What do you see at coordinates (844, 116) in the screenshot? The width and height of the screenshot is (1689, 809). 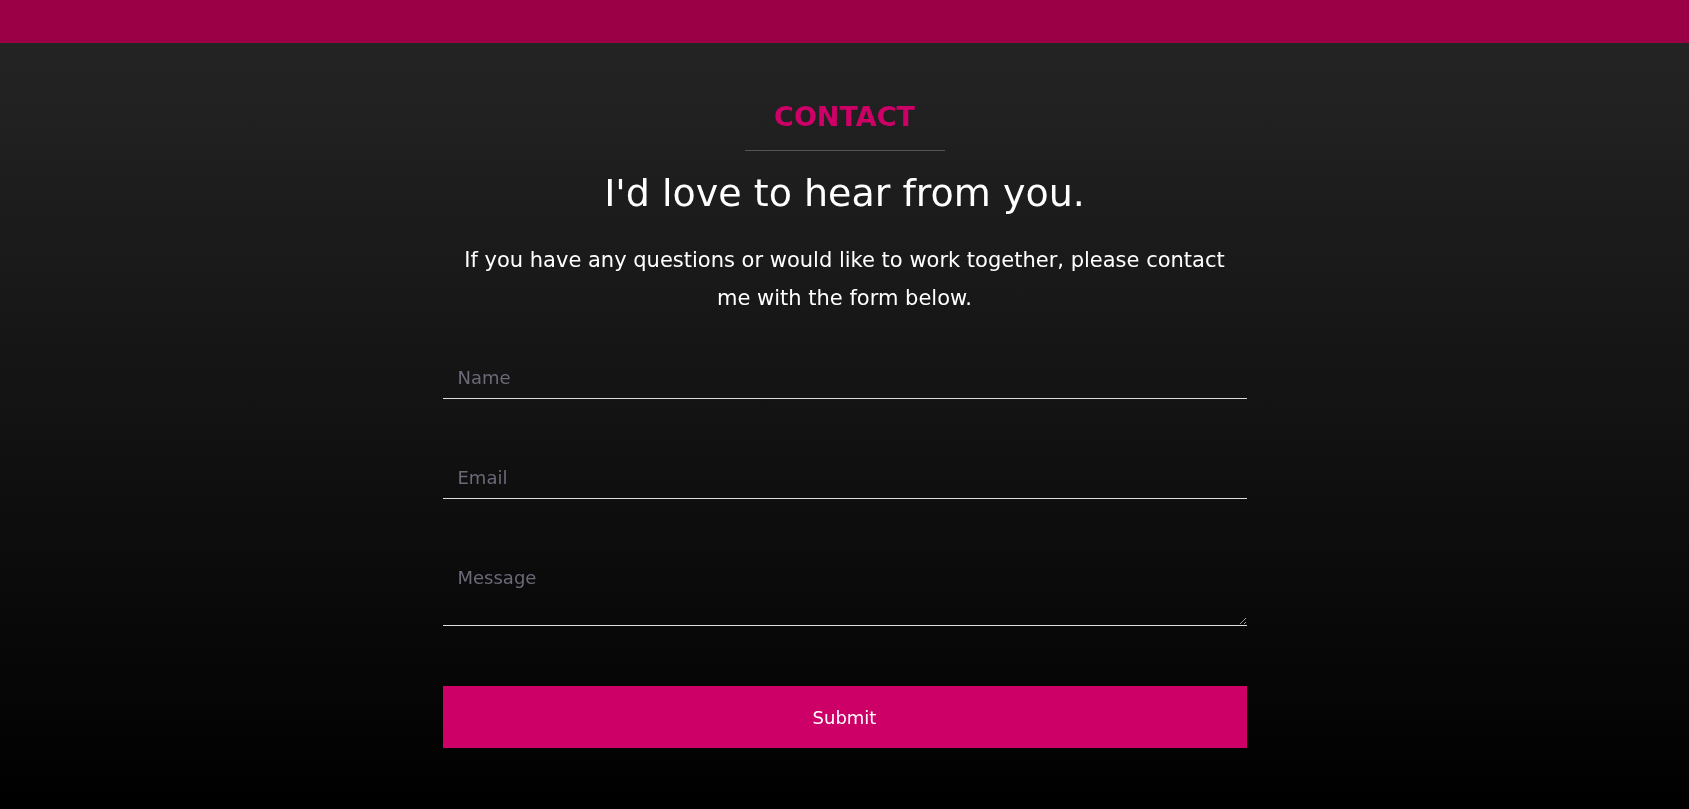 I see `section-label: CONTACT` at bounding box center [844, 116].